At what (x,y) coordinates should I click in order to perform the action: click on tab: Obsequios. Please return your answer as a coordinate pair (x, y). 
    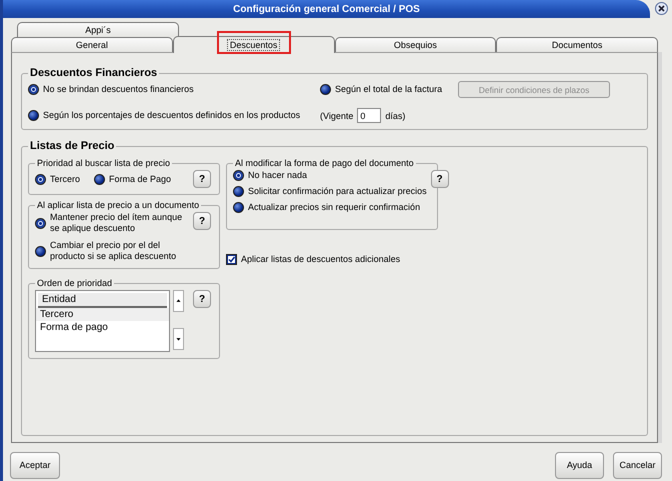
    Looking at the image, I should click on (415, 44).